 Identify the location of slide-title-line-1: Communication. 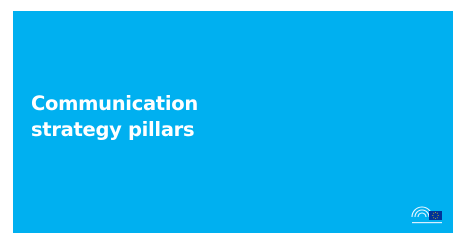
(114, 103).